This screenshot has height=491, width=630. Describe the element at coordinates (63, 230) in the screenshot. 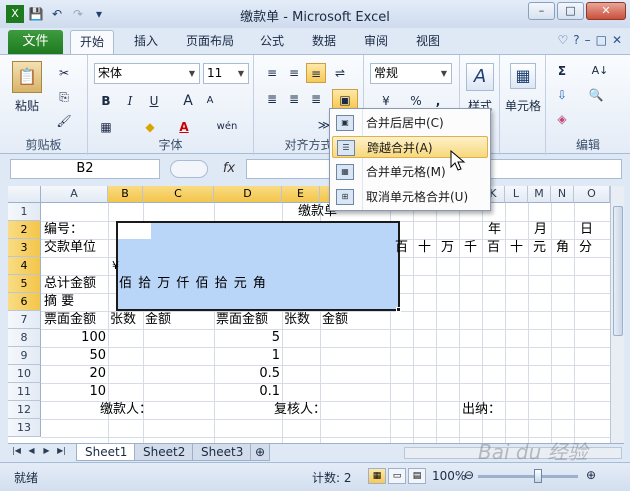

I see `label-number: 编号：` at that location.